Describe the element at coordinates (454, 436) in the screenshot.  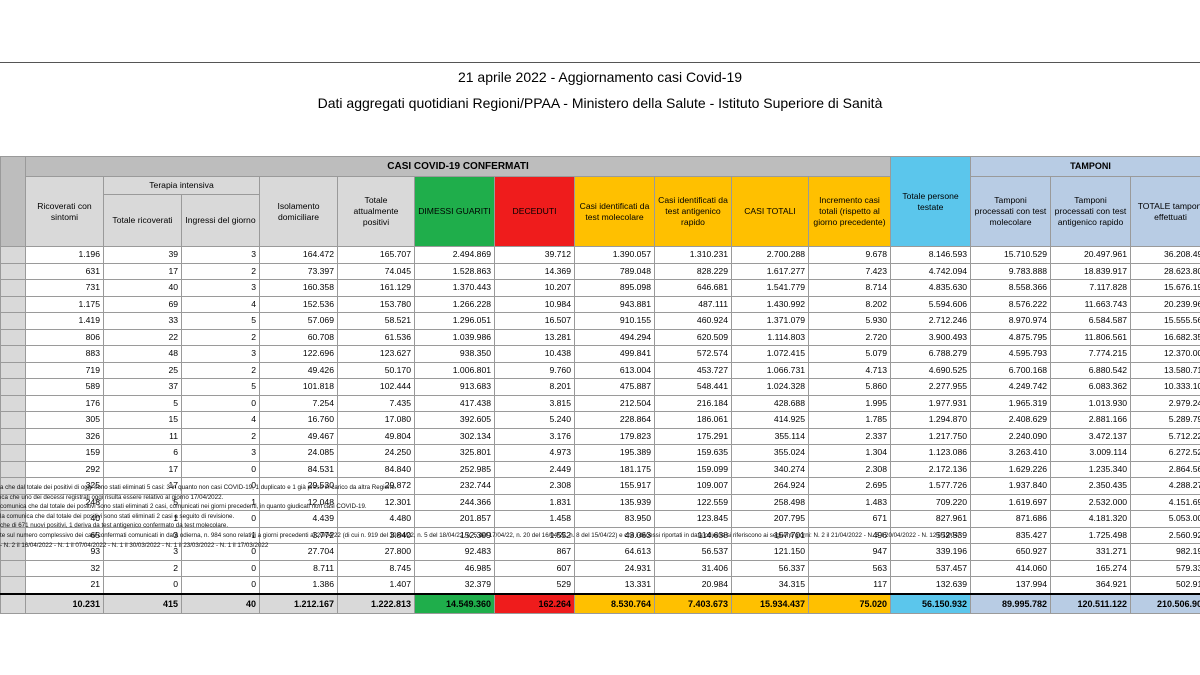
I see `cell-dimessi: 302.134` at that location.